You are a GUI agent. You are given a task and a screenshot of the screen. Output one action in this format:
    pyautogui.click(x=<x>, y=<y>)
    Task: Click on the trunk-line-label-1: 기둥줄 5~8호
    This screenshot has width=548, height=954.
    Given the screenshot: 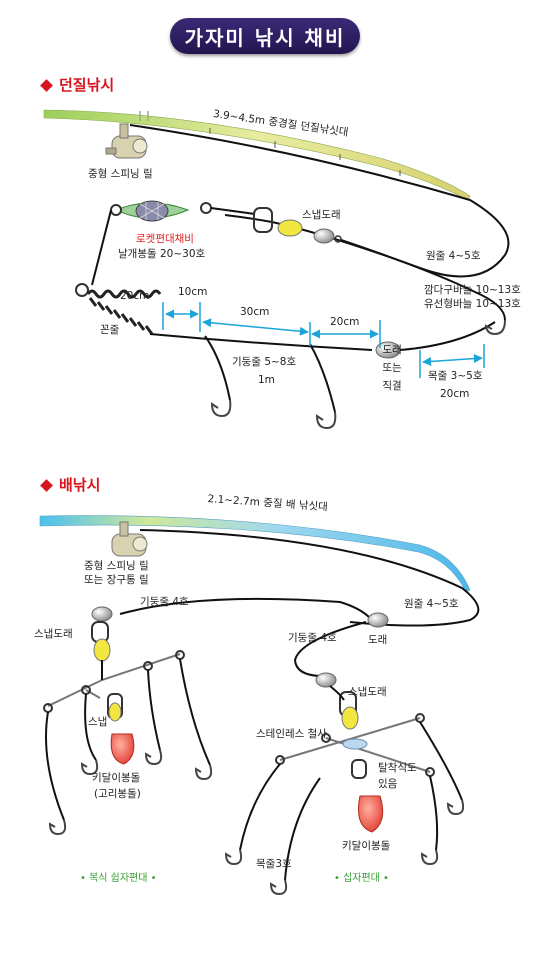 What is the action you would take?
    pyautogui.click(x=264, y=362)
    